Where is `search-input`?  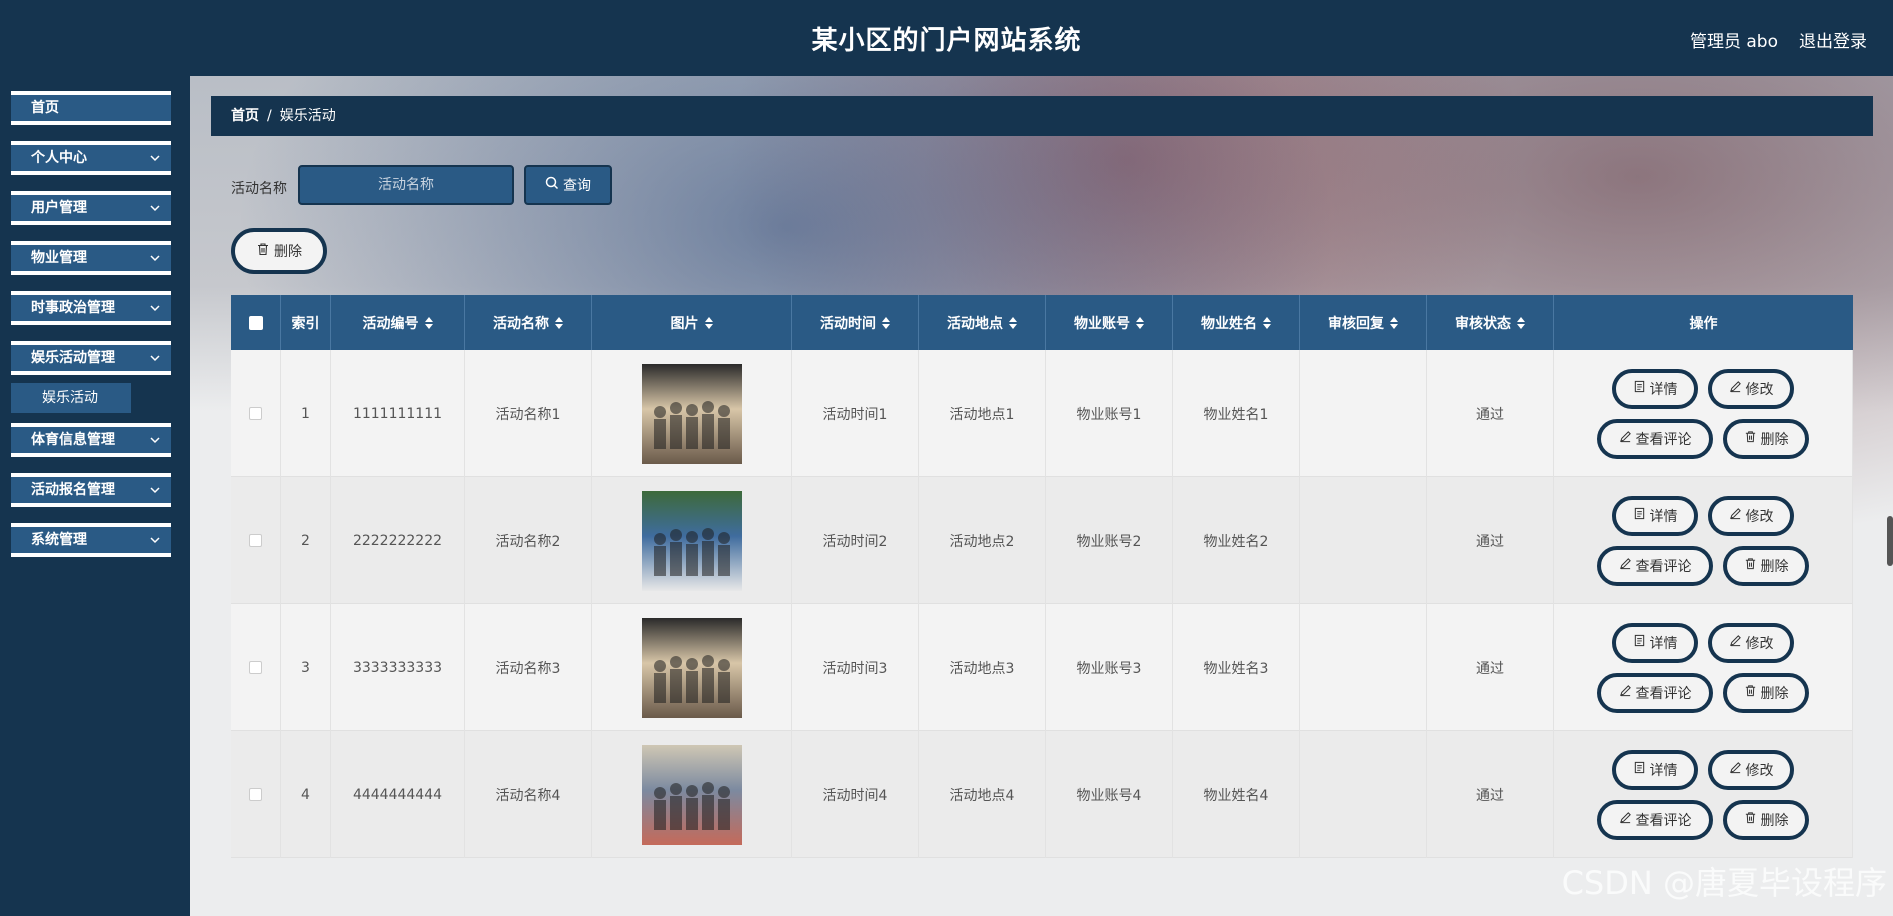
search-input is located at coordinates (406, 185).